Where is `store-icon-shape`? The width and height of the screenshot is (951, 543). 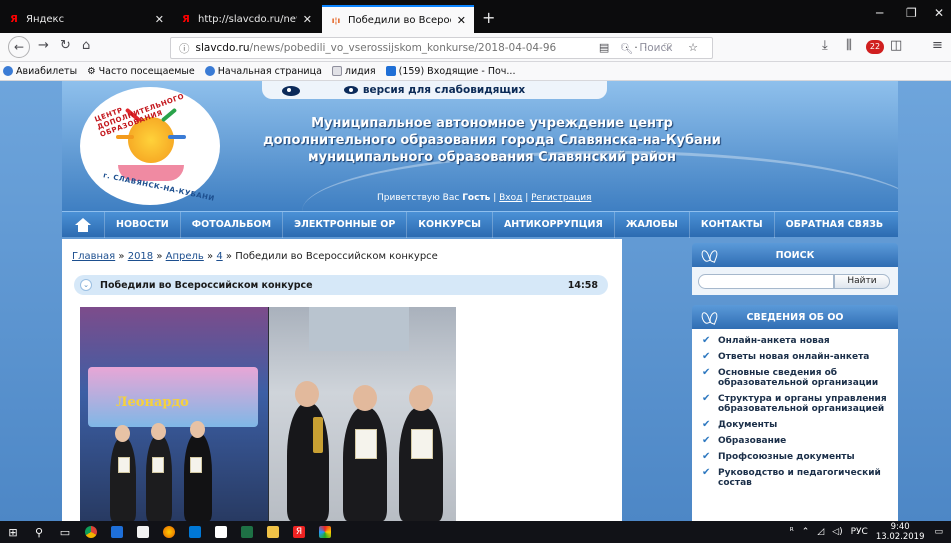 store-icon-shape is located at coordinates (143, 532).